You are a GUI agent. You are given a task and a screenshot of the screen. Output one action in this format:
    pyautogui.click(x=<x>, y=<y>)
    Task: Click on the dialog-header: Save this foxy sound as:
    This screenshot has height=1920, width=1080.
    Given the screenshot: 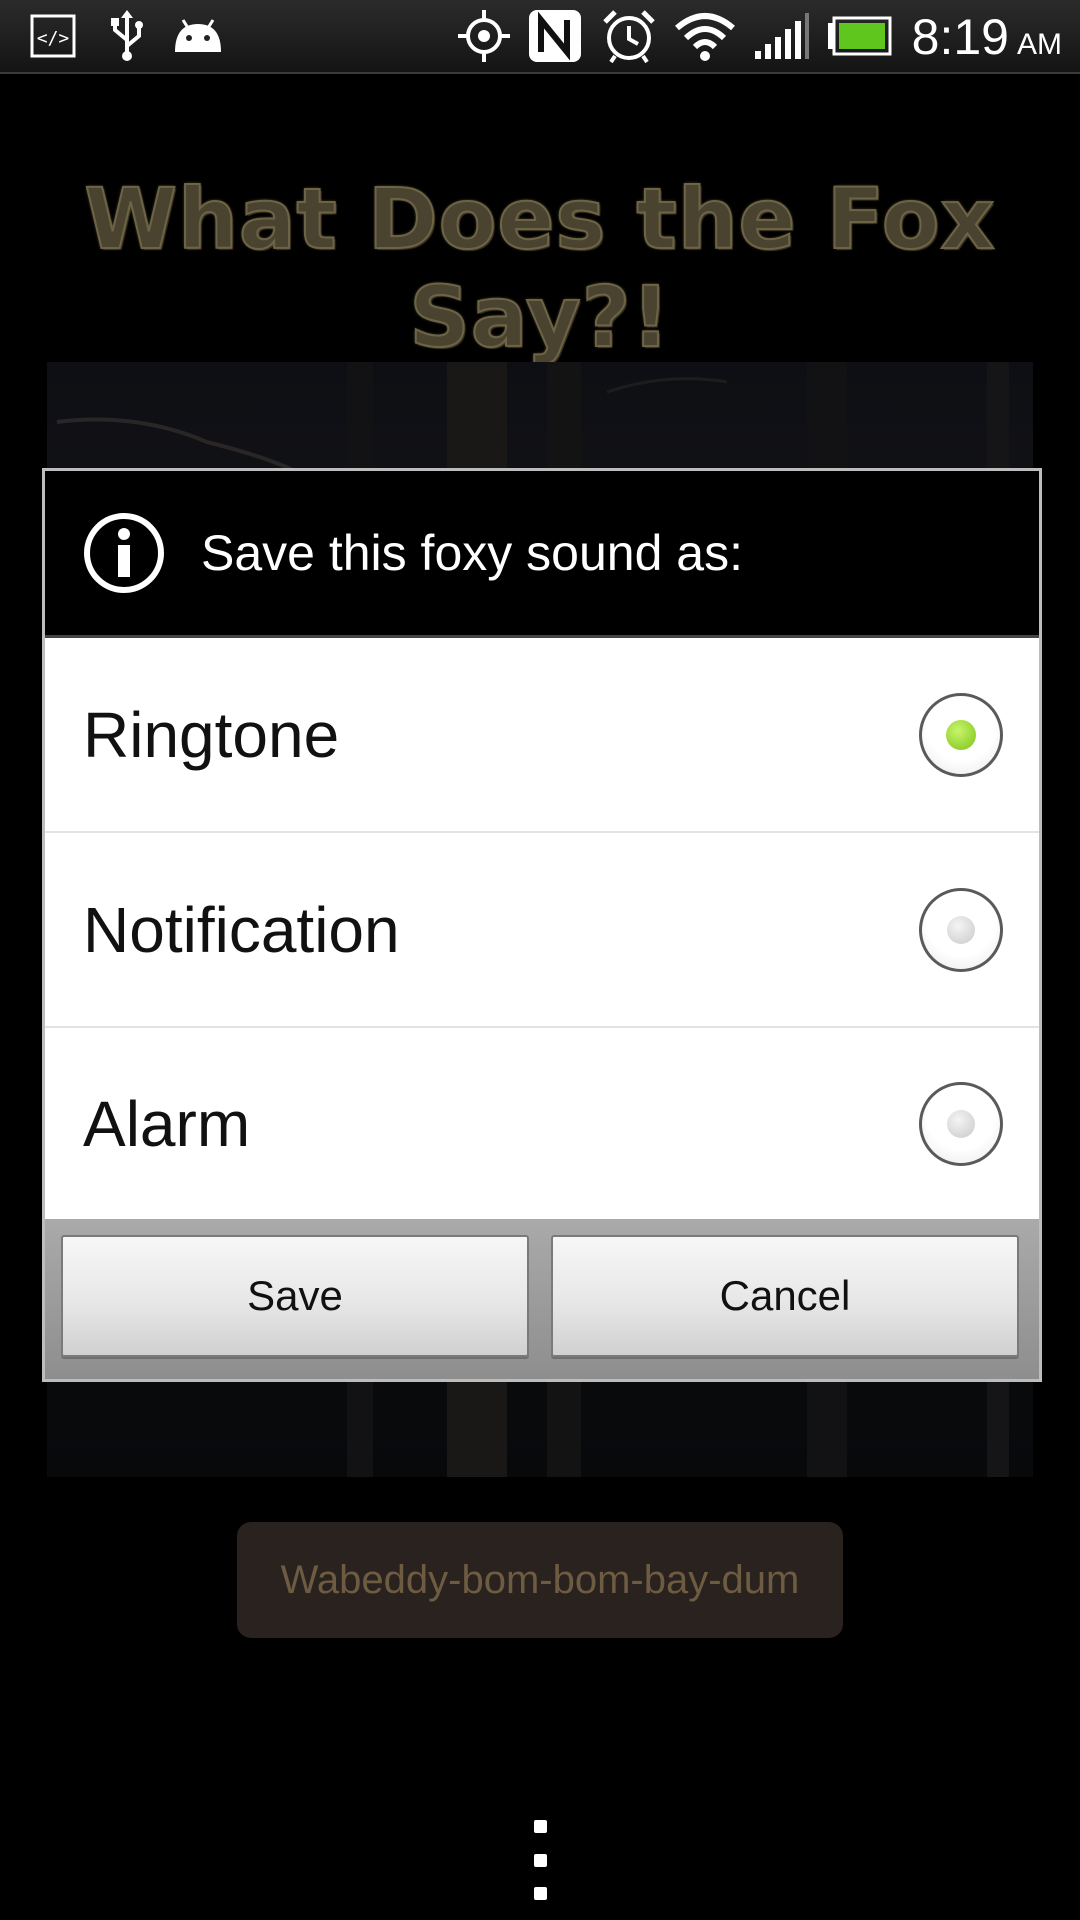 What is the action you would take?
    pyautogui.click(x=542, y=554)
    